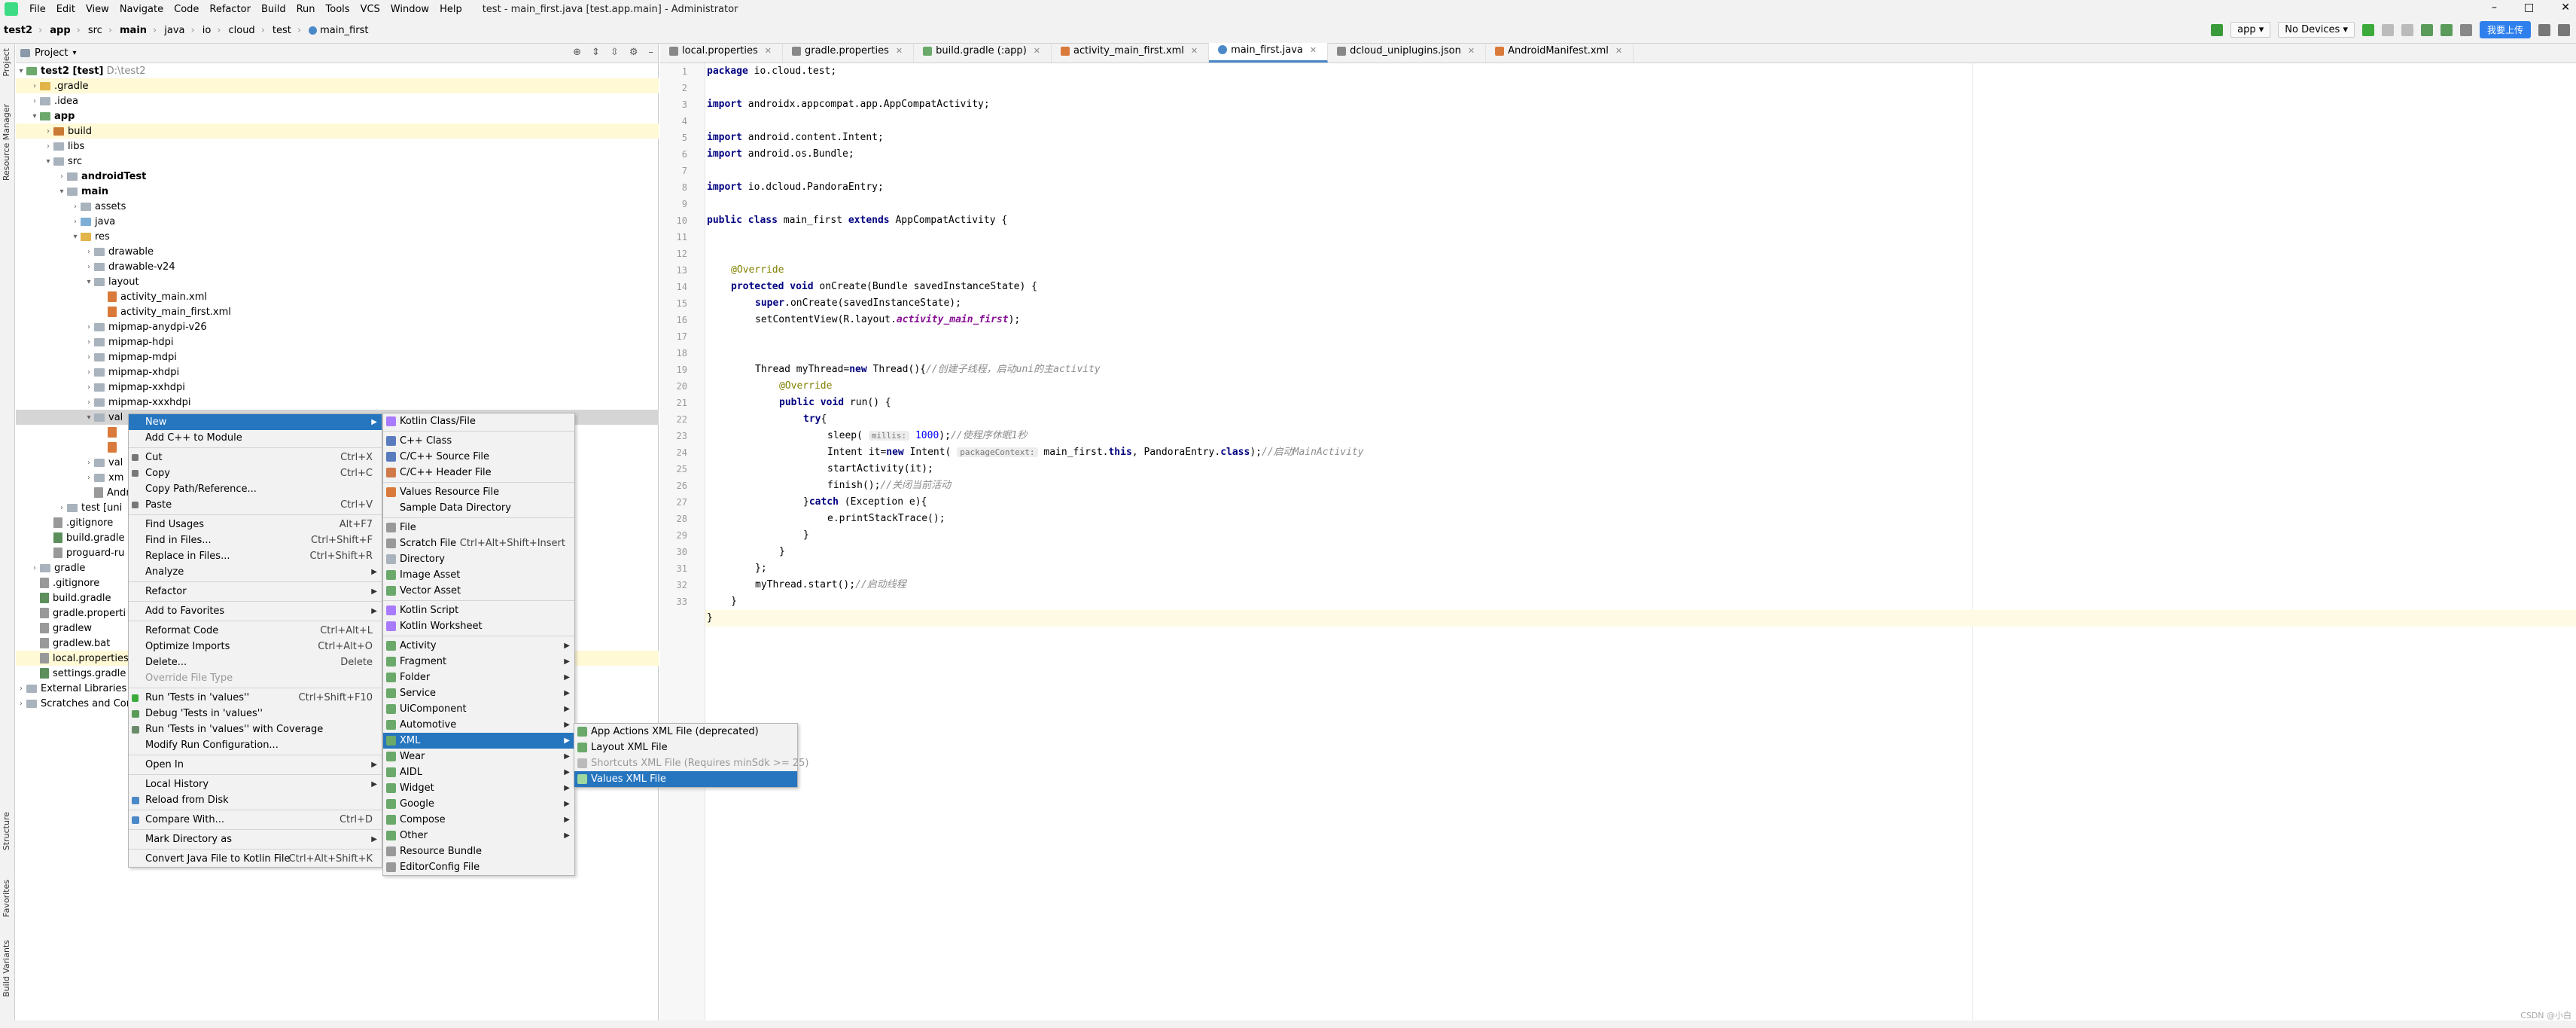  I want to click on menu-vcs: VCS, so click(370, 9).